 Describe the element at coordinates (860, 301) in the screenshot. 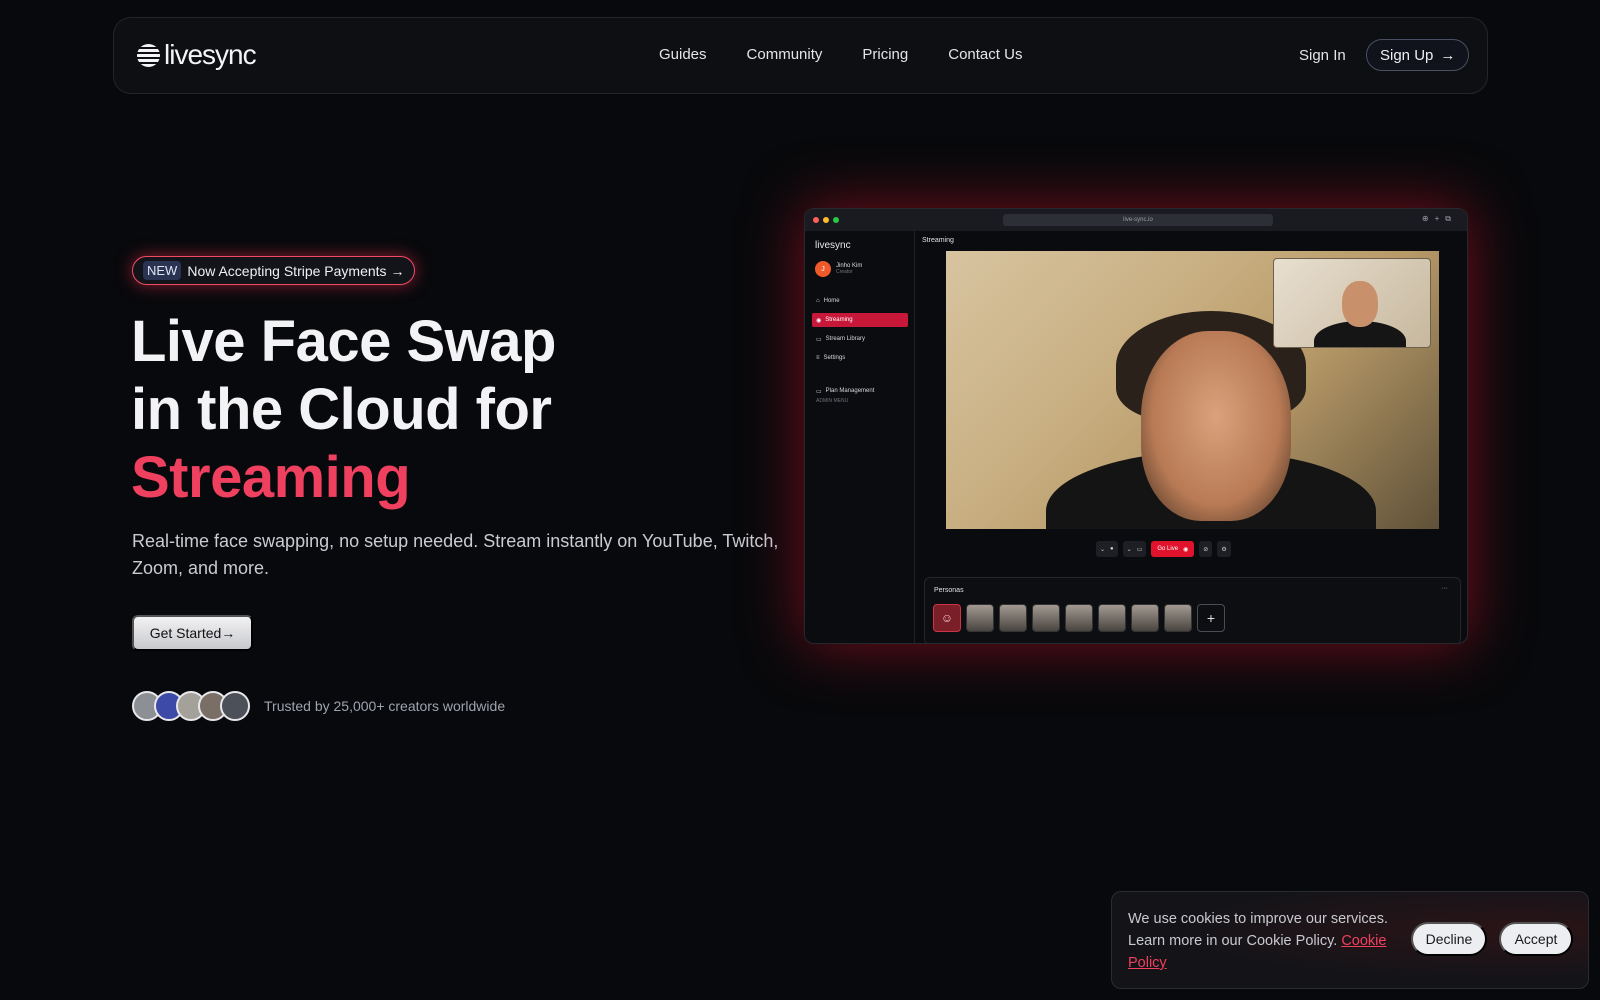

I see `sidebar-item-home: ⌂ Home` at that location.